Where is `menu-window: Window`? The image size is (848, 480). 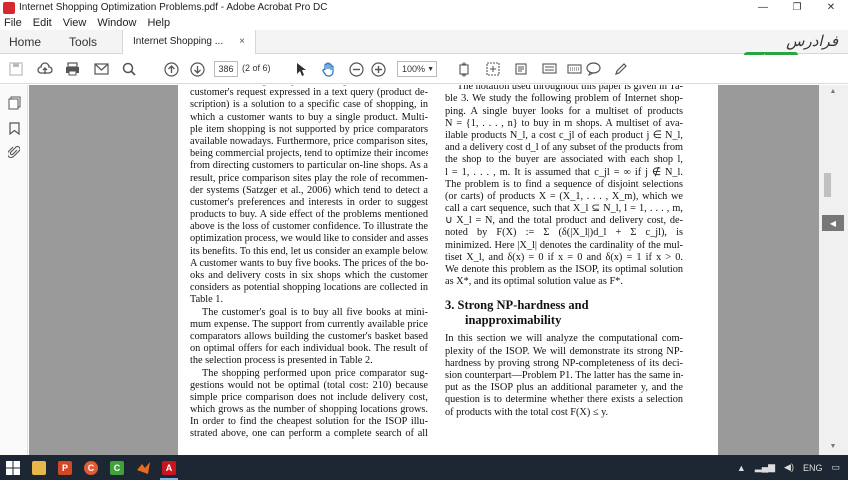
menu-window: Window is located at coordinates (116, 23).